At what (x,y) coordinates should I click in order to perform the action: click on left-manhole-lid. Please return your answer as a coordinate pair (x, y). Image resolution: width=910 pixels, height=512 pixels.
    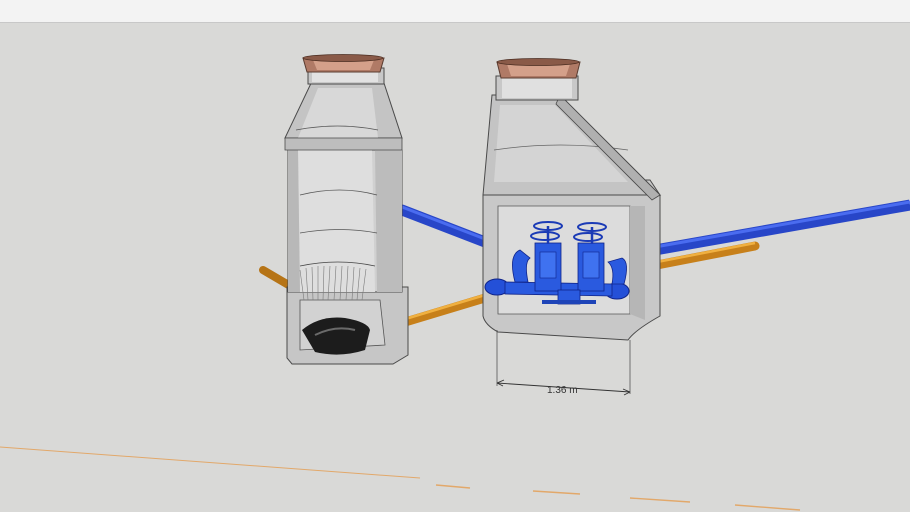
    Looking at the image, I should click on (343, 63).